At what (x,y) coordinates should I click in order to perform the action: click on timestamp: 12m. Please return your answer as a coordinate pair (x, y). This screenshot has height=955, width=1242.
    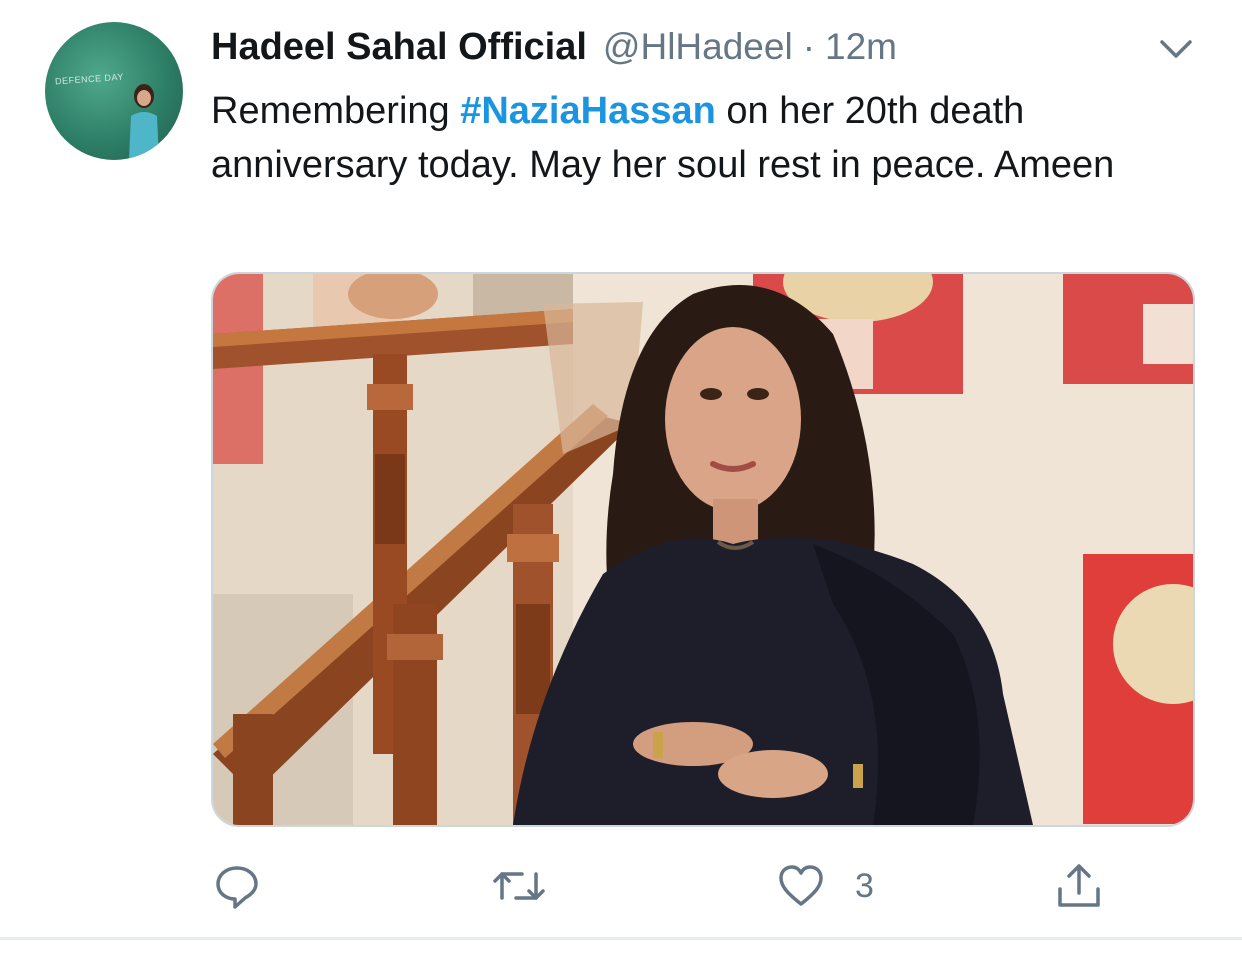
    Looking at the image, I should click on (861, 47).